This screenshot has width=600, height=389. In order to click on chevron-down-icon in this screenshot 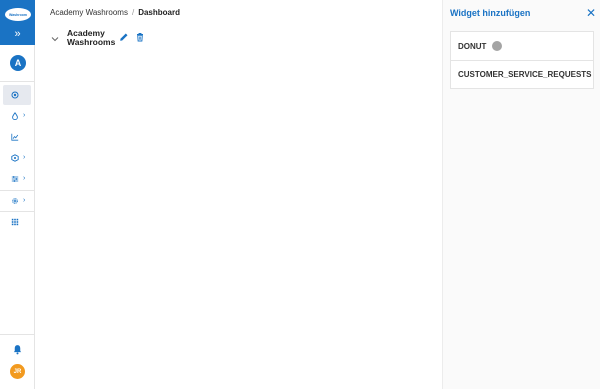, I will do `click(55, 39)`.